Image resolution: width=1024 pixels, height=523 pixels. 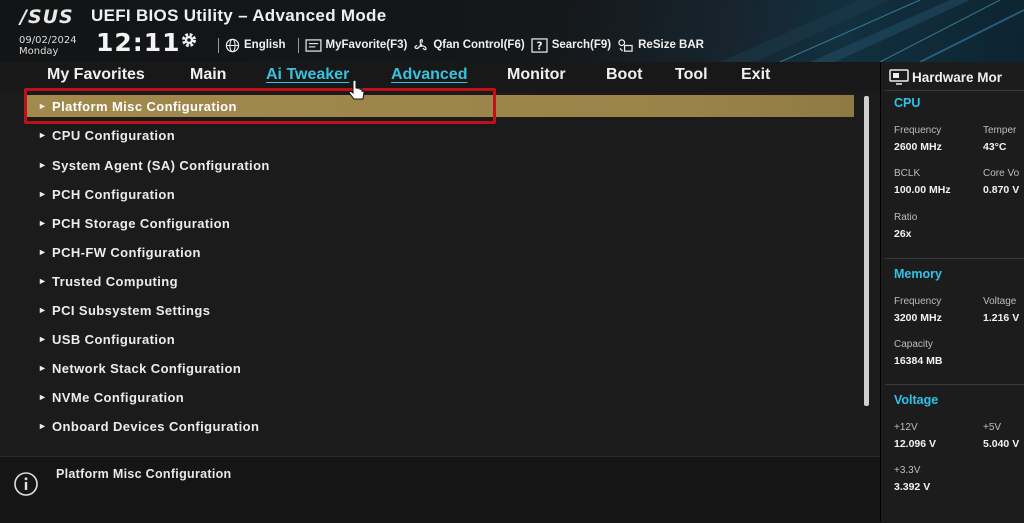 I want to click on v12-value: 12.096 V, so click(x=915, y=444).